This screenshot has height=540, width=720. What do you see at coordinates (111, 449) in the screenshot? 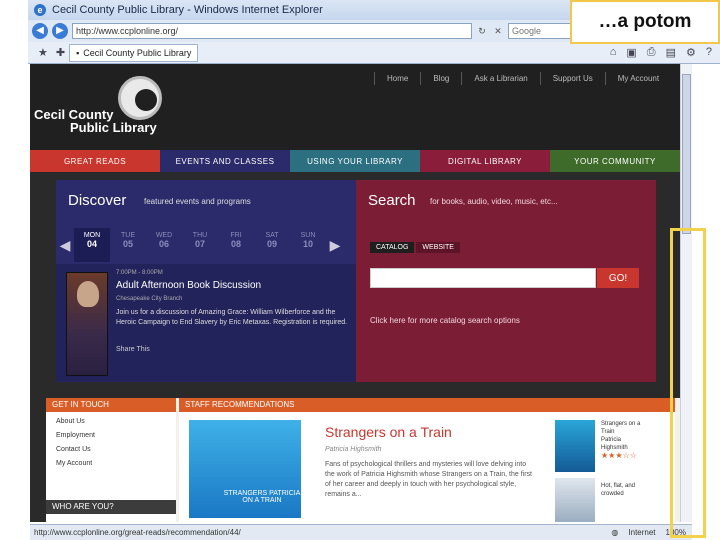
I see `link-contact-us: Contact Us` at bounding box center [111, 449].